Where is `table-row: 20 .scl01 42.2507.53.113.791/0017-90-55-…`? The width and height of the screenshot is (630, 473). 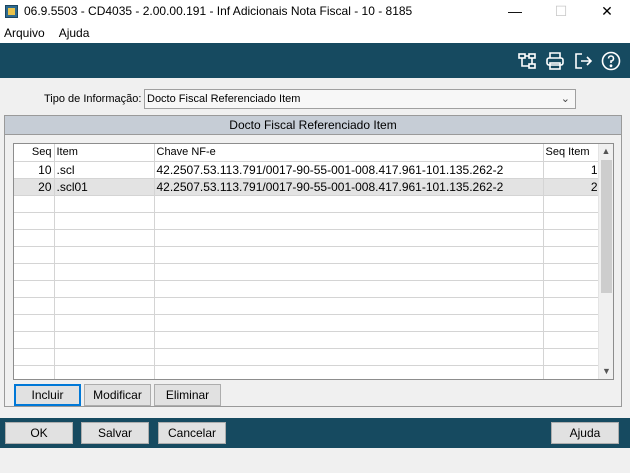
table-row: 20 .scl01 42.2507.53.113.791/0017-90-55-… is located at coordinates (307, 187).